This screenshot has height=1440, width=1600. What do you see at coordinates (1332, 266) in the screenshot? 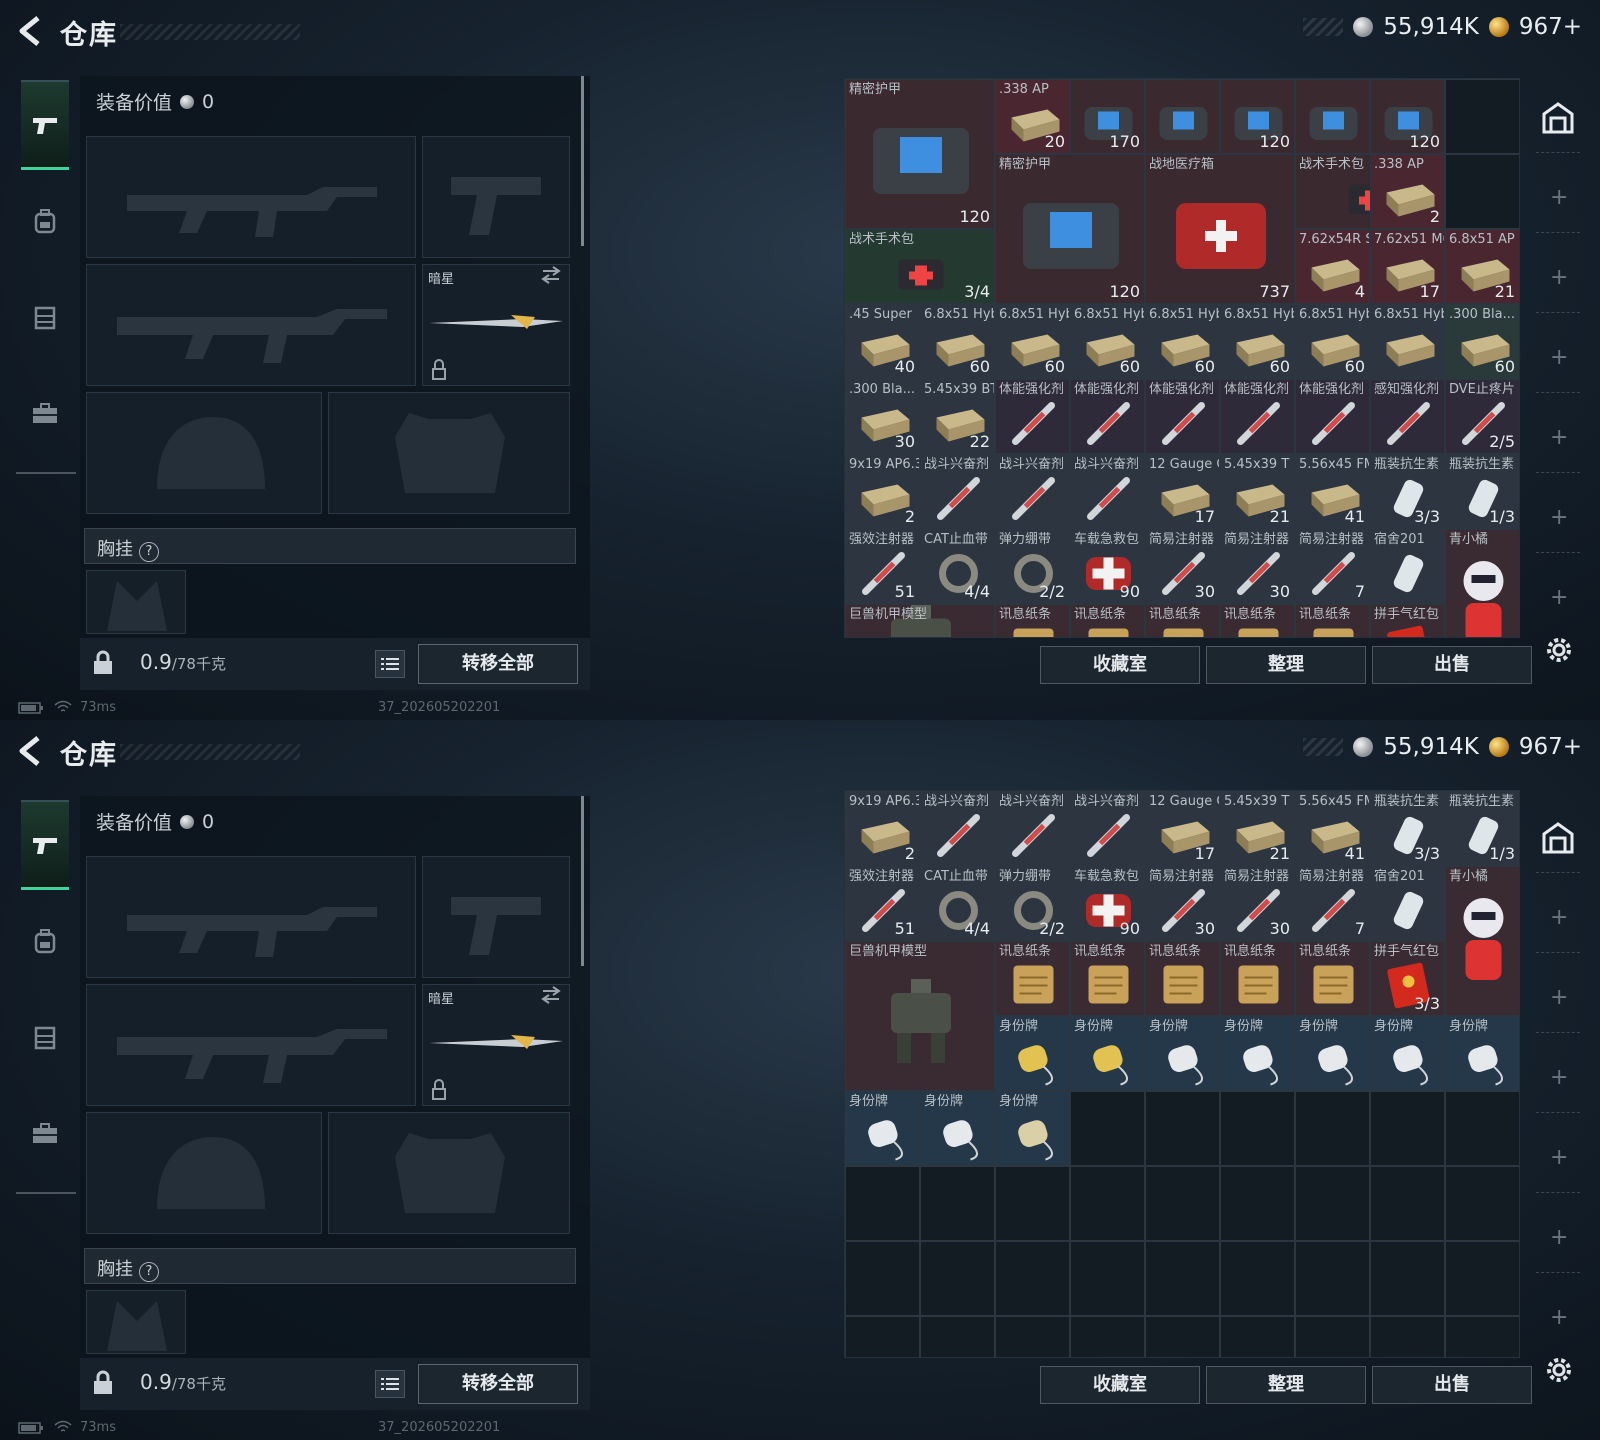
I see `inventory-item: 7.62x54R SNB 4` at bounding box center [1332, 266].